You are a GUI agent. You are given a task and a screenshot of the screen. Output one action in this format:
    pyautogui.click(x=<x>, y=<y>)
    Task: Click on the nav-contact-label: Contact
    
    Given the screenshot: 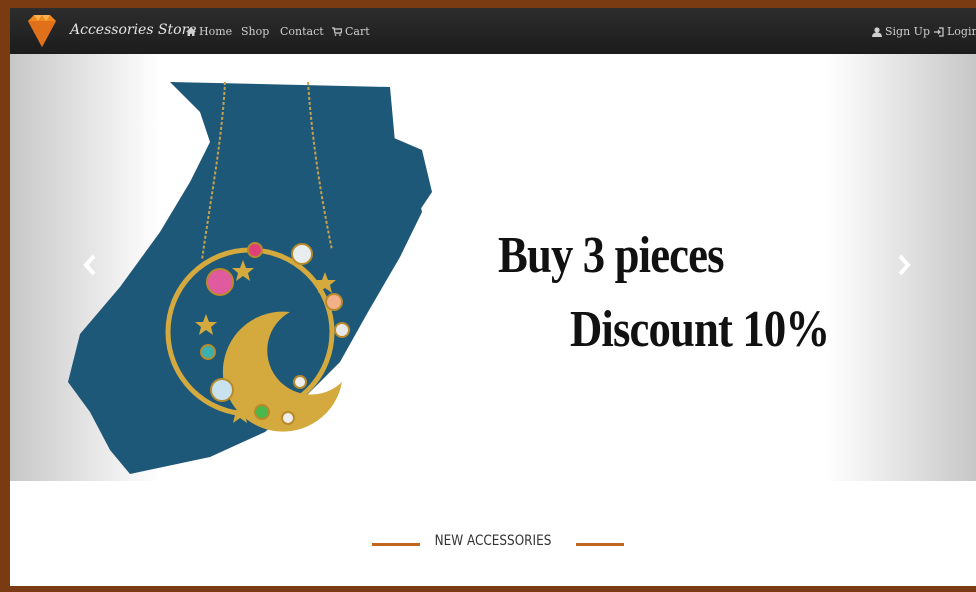 What is the action you would take?
    pyautogui.click(x=302, y=31)
    